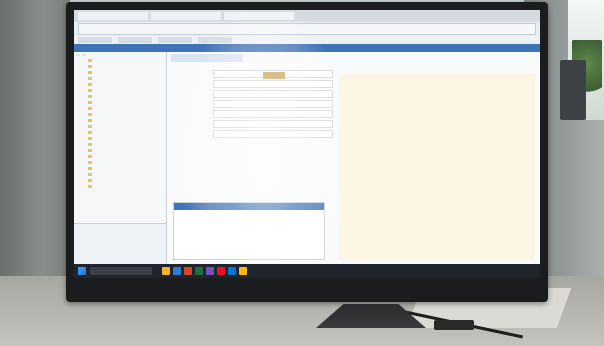 The height and width of the screenshot is (346, 604). I want to click on taskbar-search, so click(121, 271).